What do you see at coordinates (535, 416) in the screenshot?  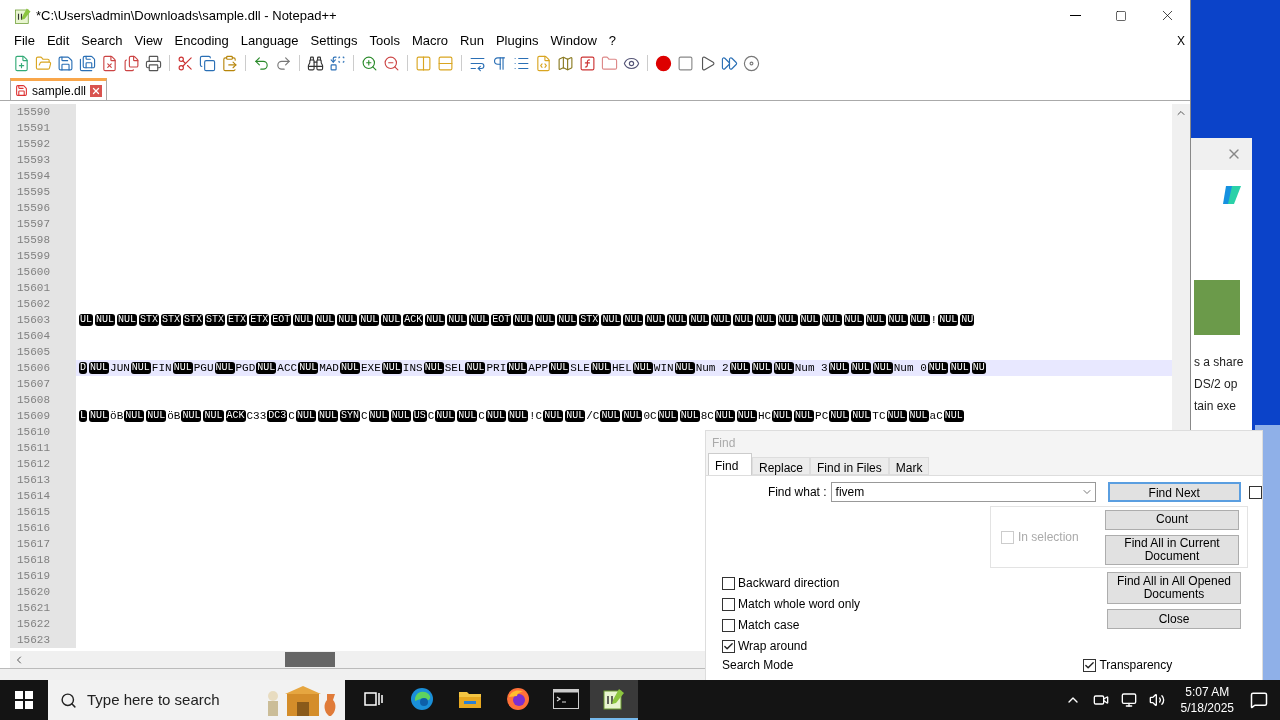 I see `code-text: !C` at bounding box center [535, 416].